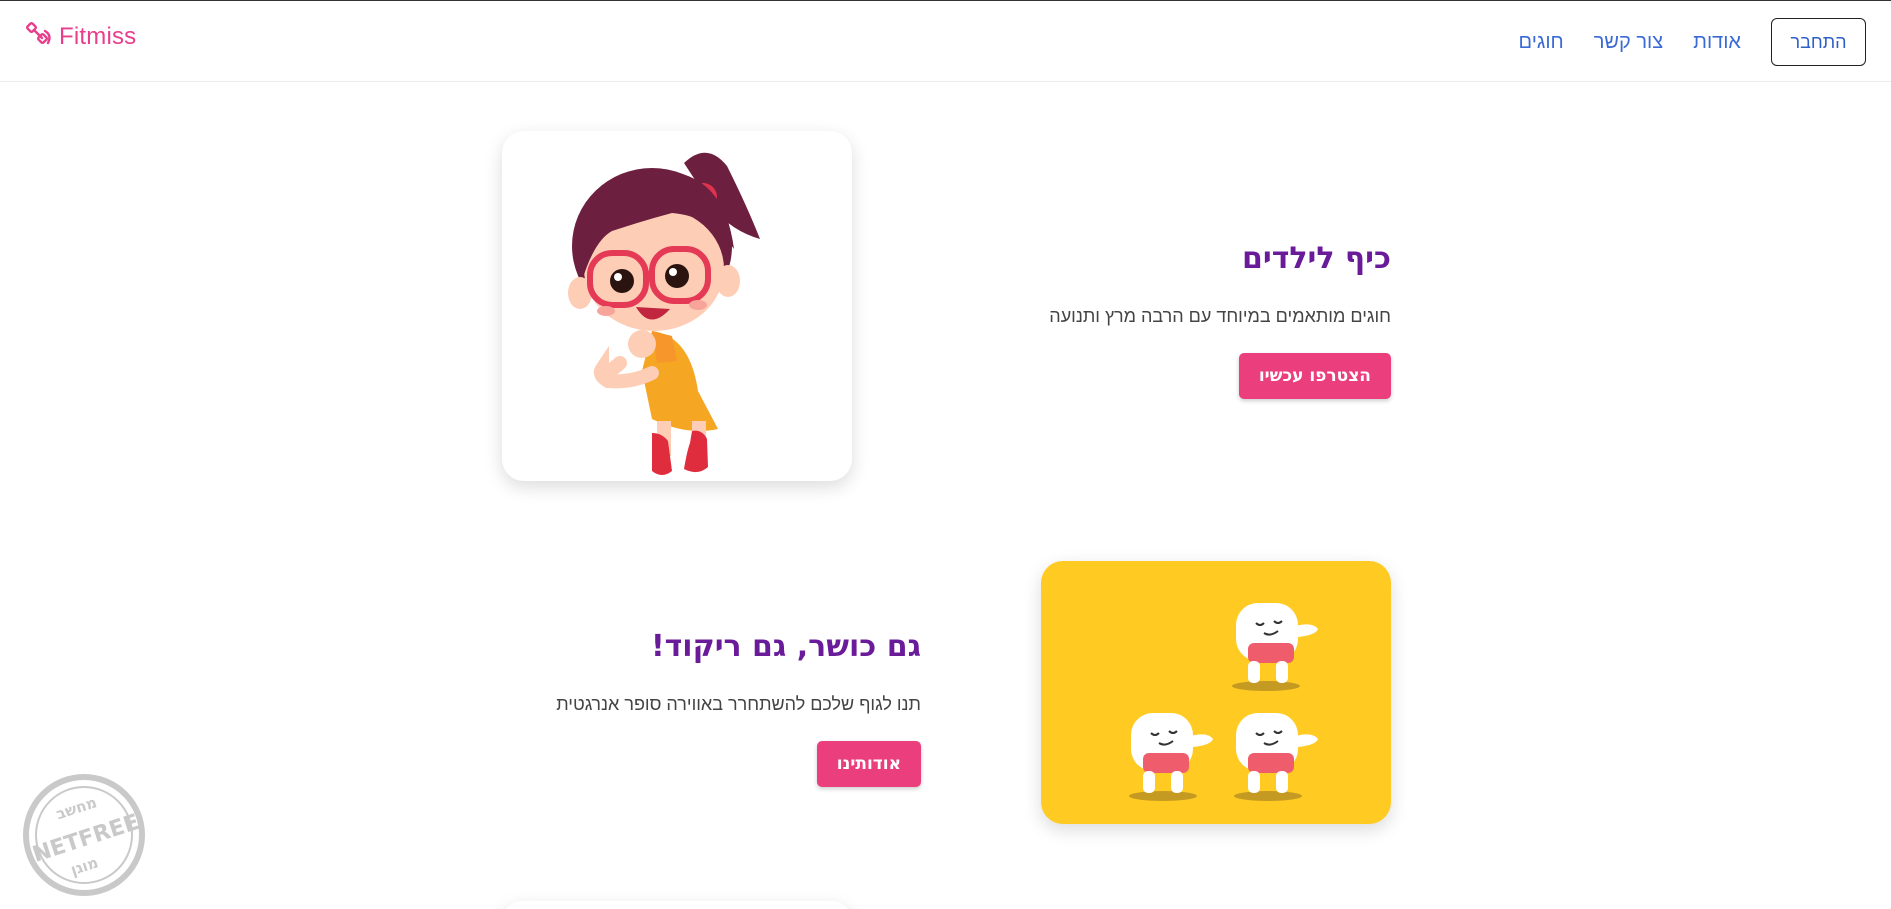 This screenshot has height=909, width=1891. Describe the element at coordinates (1316, 258) in the screenshot. I see `feature-title: כיף לילדים` at that location.